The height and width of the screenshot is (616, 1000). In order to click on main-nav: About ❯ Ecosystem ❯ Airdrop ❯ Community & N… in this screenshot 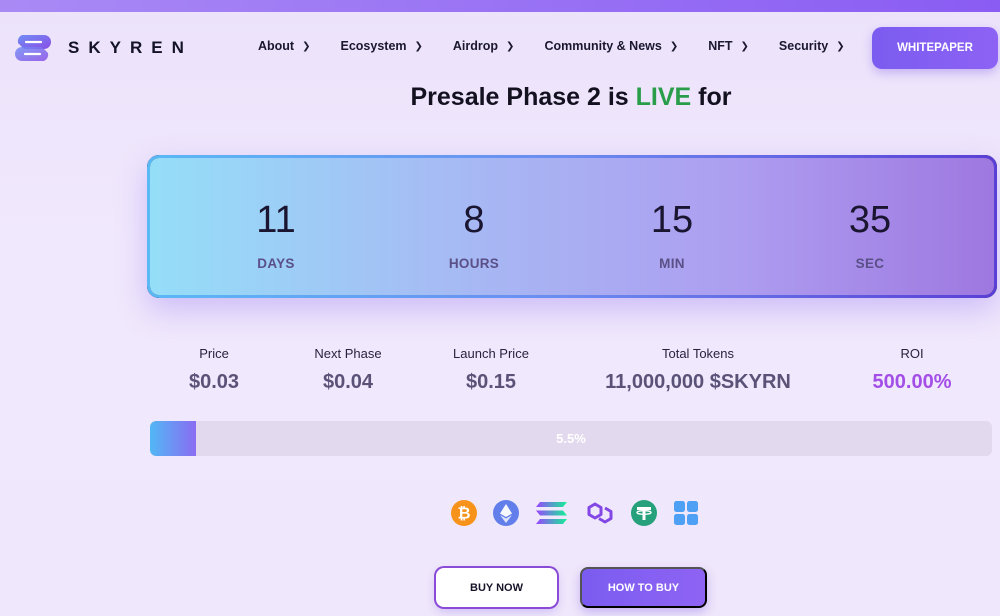, I will do `click(566, 46)`.